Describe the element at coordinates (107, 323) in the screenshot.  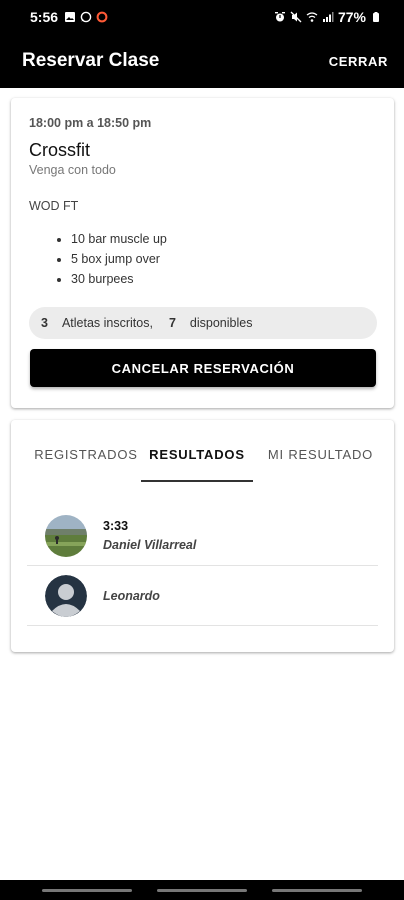
I see `enrolled-label: Atletas inscritos,` at that location.